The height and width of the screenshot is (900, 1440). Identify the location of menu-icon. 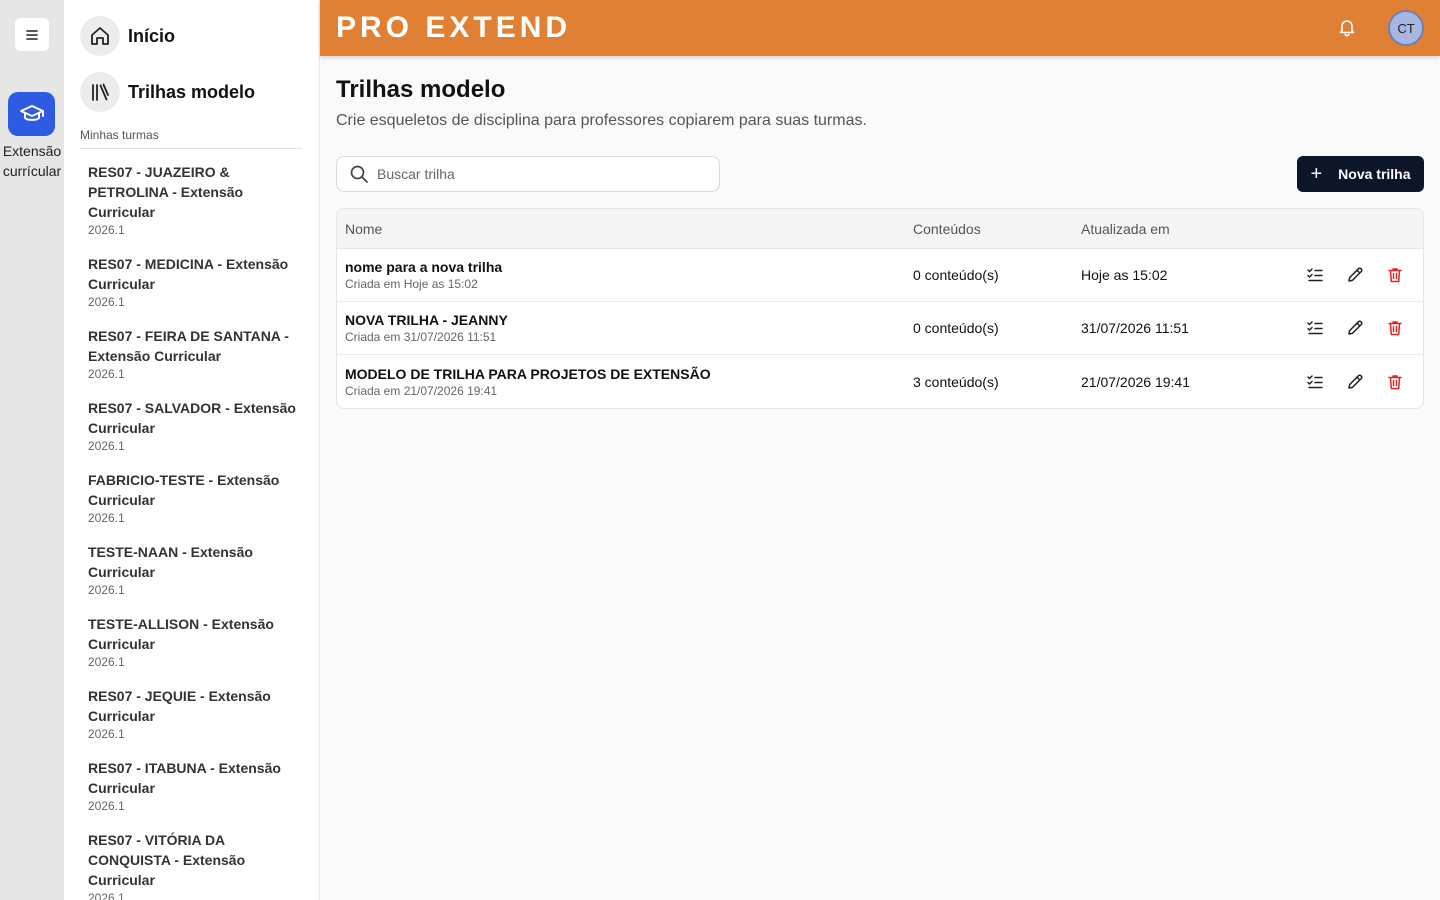
(32, 34).